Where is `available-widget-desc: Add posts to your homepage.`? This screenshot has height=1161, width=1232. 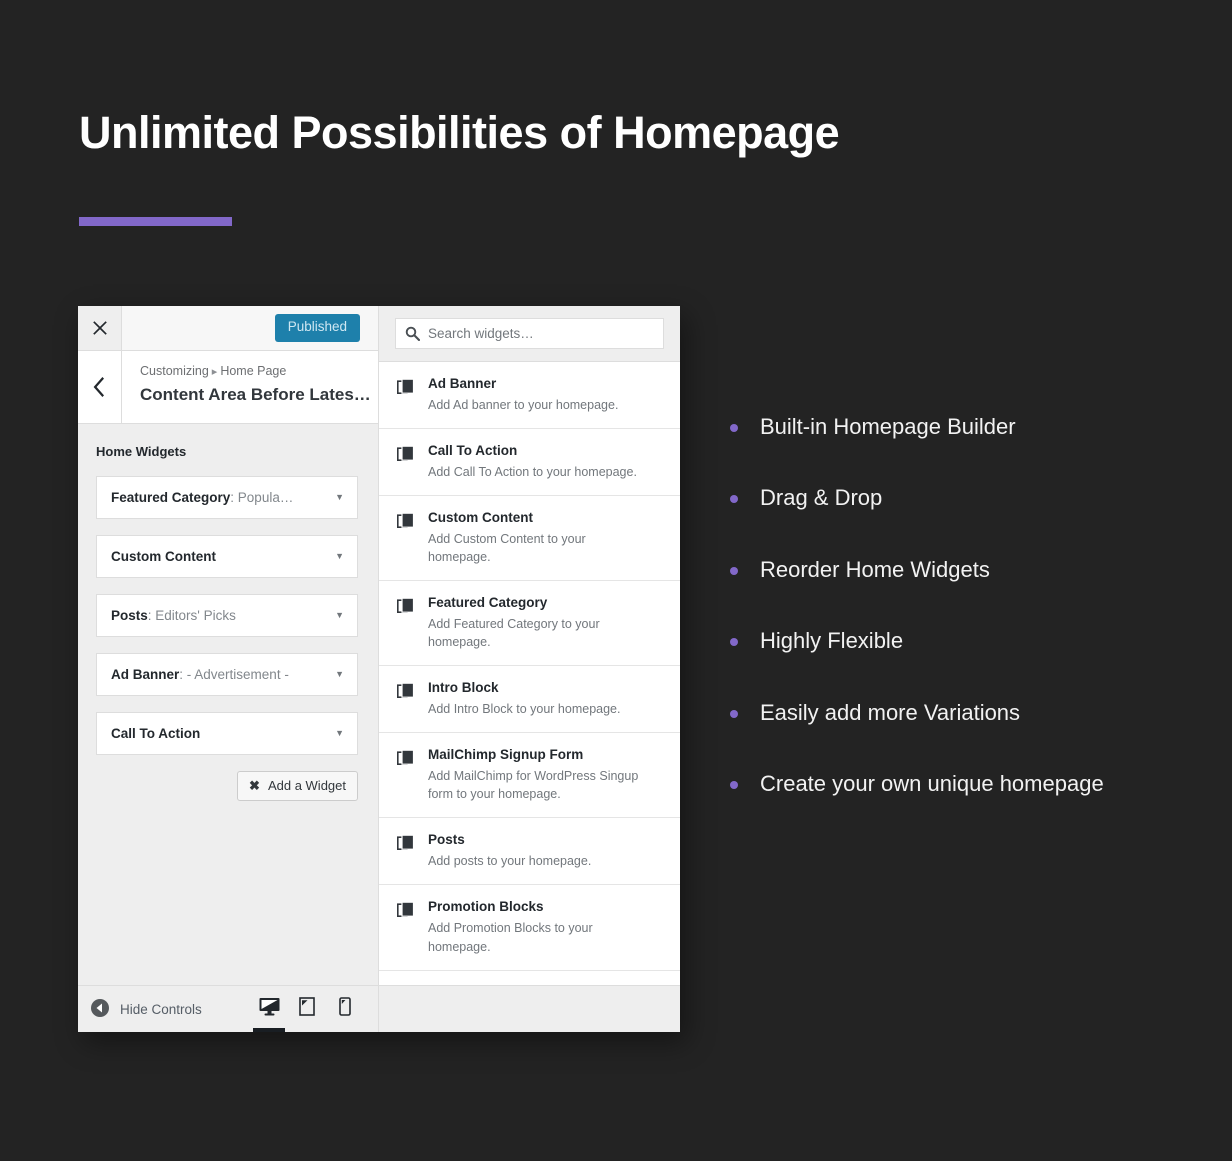
available-widget-desc: Add posts to your homepage. is located at coordinates (510, 861).